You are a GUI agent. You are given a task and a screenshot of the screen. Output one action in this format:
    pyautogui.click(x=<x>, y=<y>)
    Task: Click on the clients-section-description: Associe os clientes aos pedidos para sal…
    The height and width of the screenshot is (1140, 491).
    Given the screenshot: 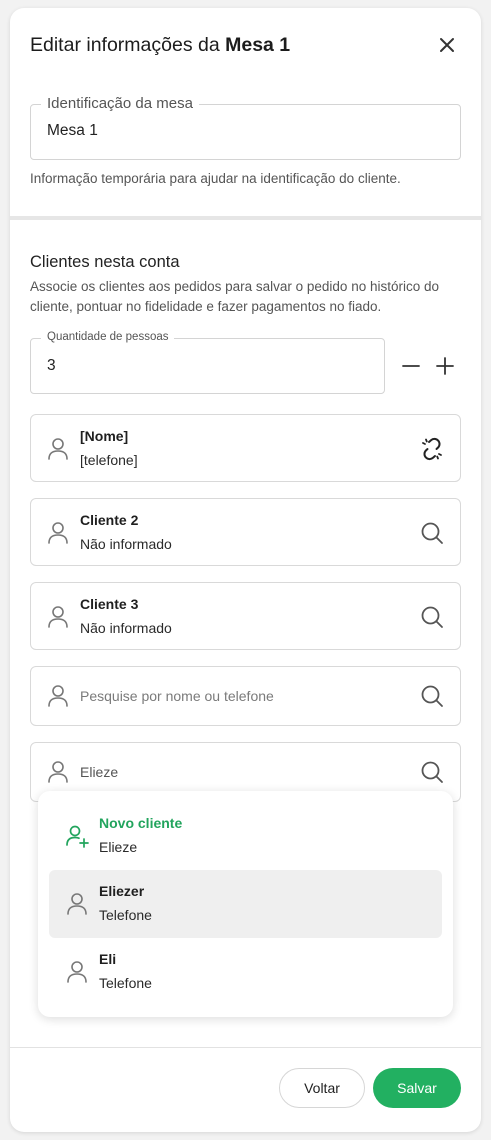 What is the action you would take?
    pyautogui.click(x=234, y=296)
    